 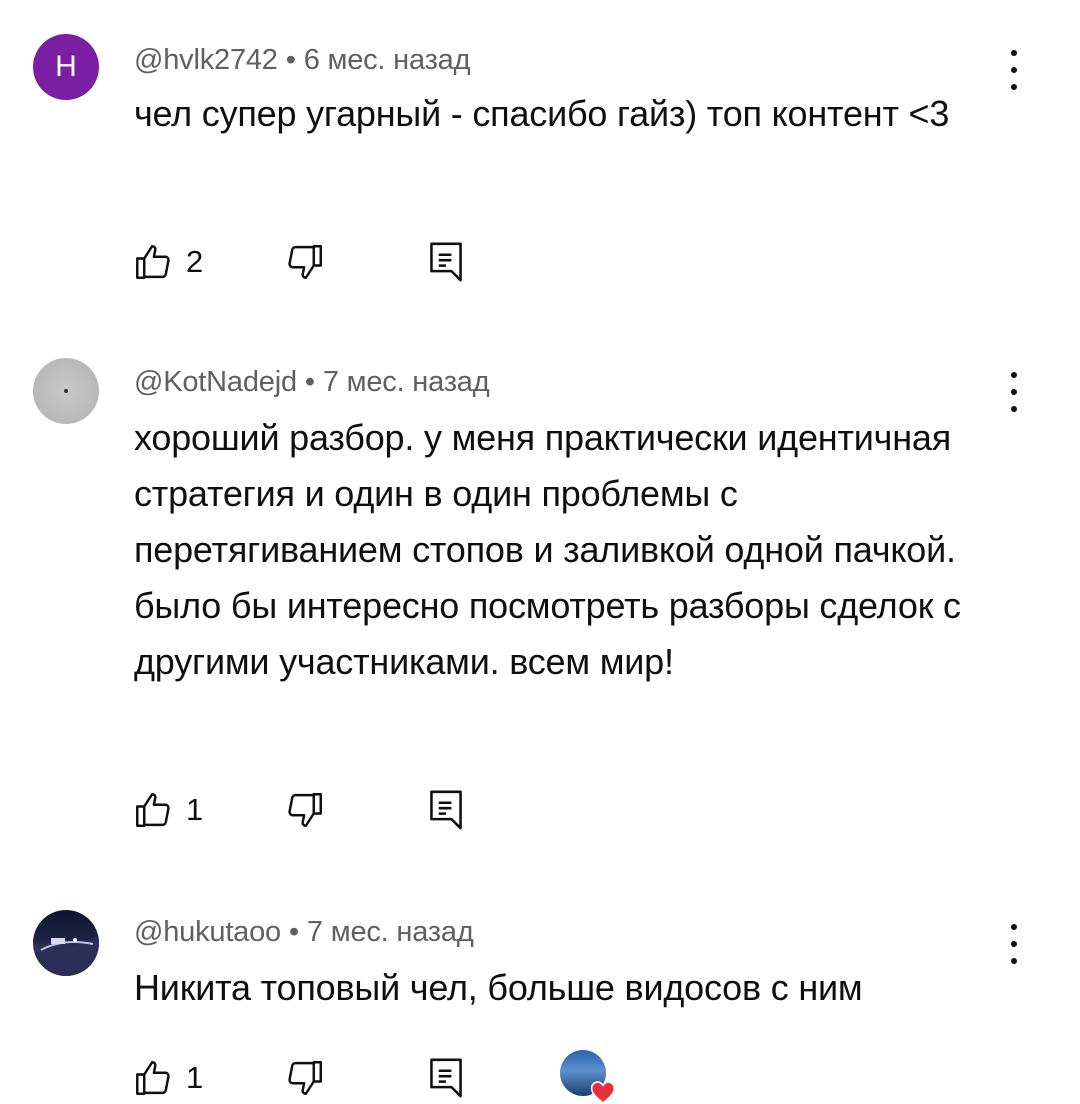 What do you see at coordinates (387, 60) in the screenshot?
I see `timestamp: 6 мес. назад` at bounding box center [387, 60].